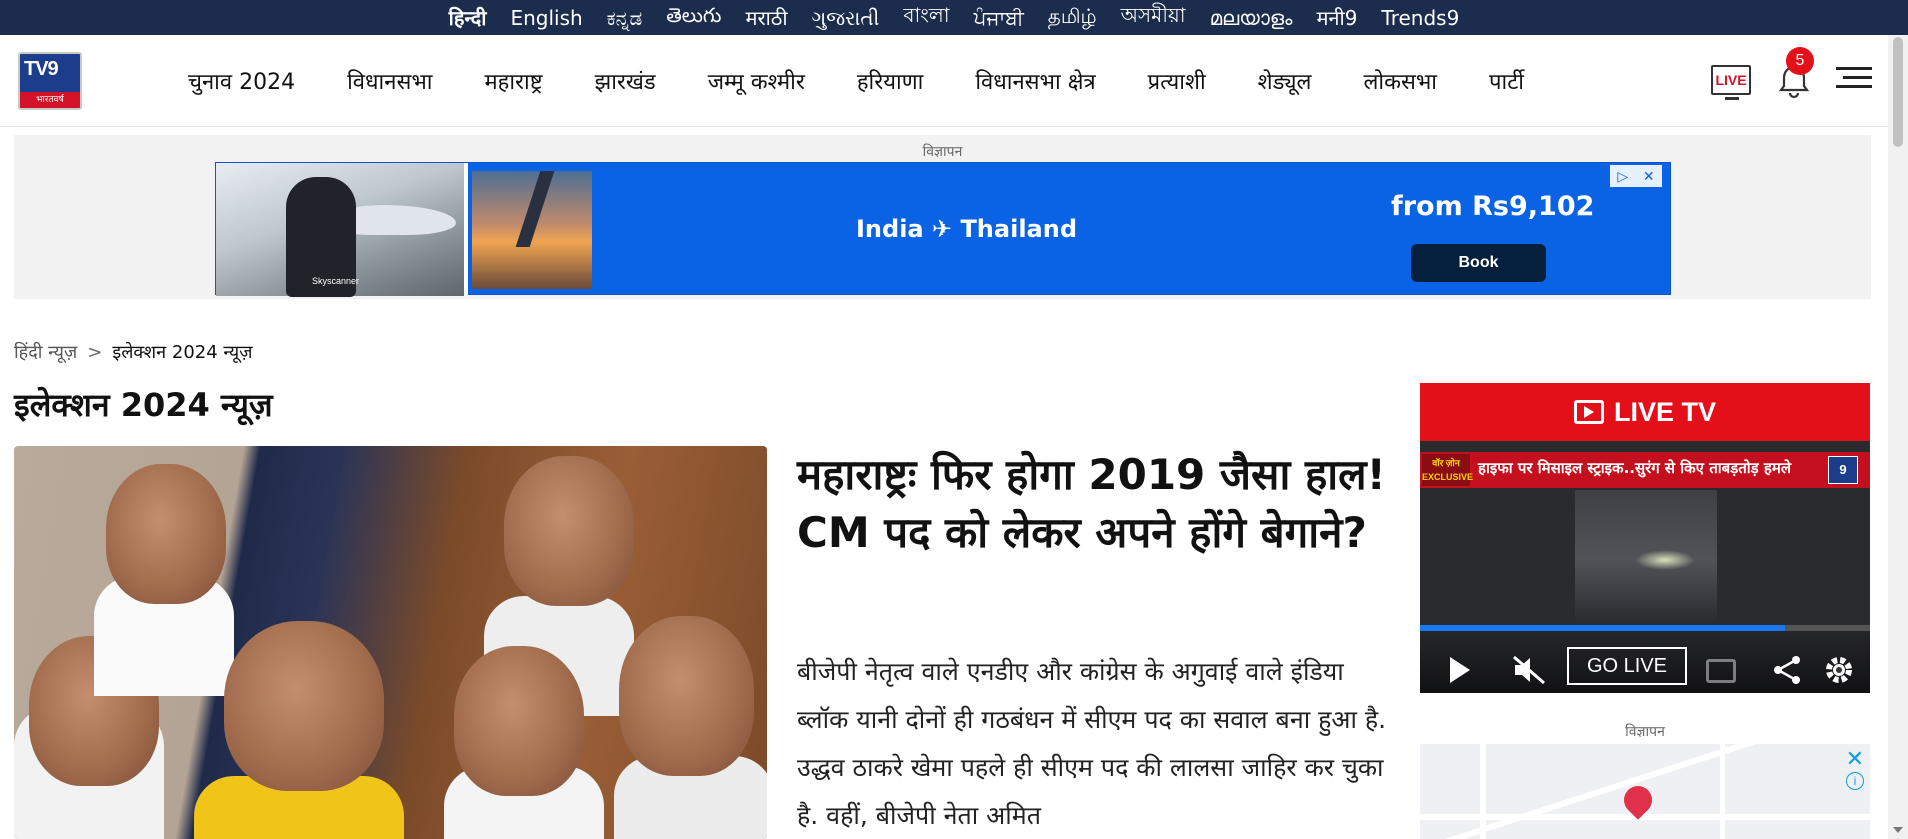 The image size is (1908, 839). What do you see at coordinates (1460, 670) in the screenshot?
I see `play-icon` at bounding box center [1460, 670].